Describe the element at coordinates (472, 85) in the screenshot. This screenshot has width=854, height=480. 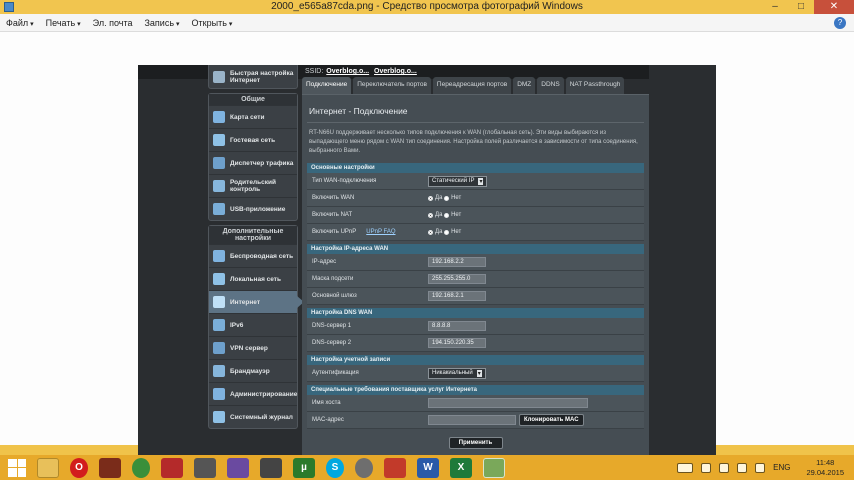
I see `tab-port-forwarding: Переадресация портов` at that location.